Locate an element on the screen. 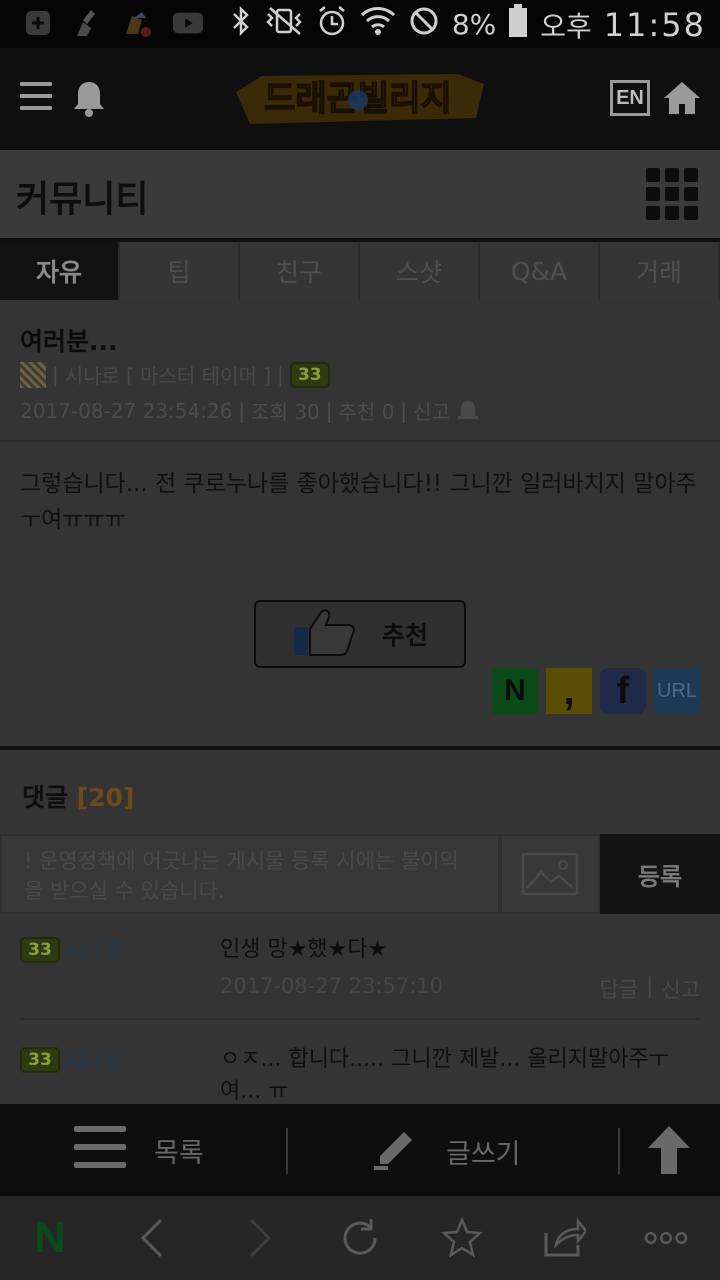  tab-screenshot: 스샷 is located at coordinates (420, 271).